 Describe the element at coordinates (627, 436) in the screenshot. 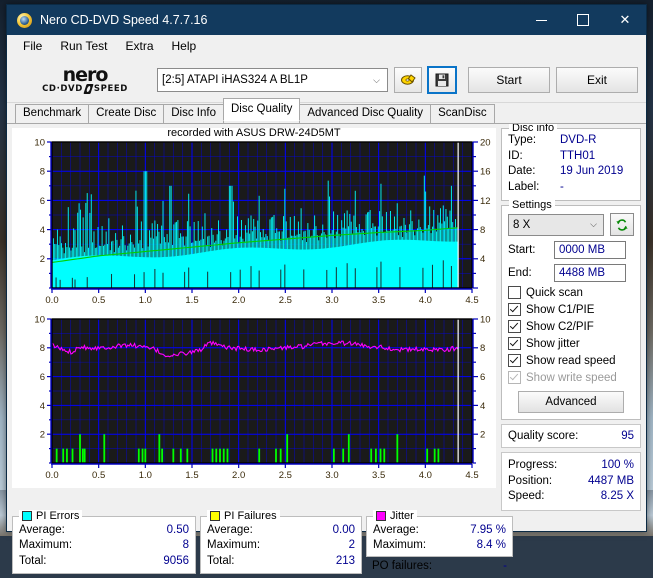

I see `quality-score-value: 95` at that location.